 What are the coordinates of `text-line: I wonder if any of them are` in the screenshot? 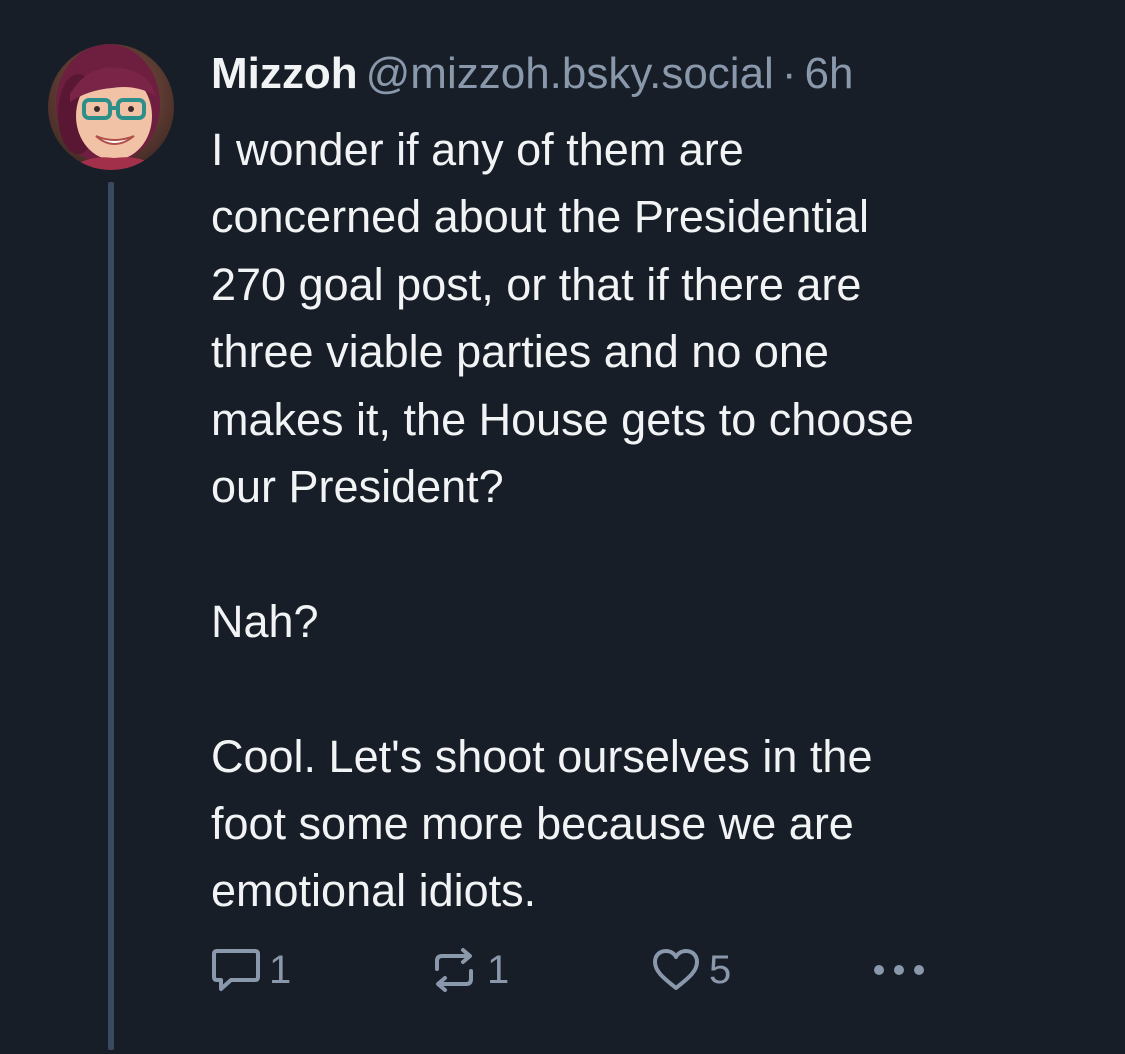 It's located at (477, 149).